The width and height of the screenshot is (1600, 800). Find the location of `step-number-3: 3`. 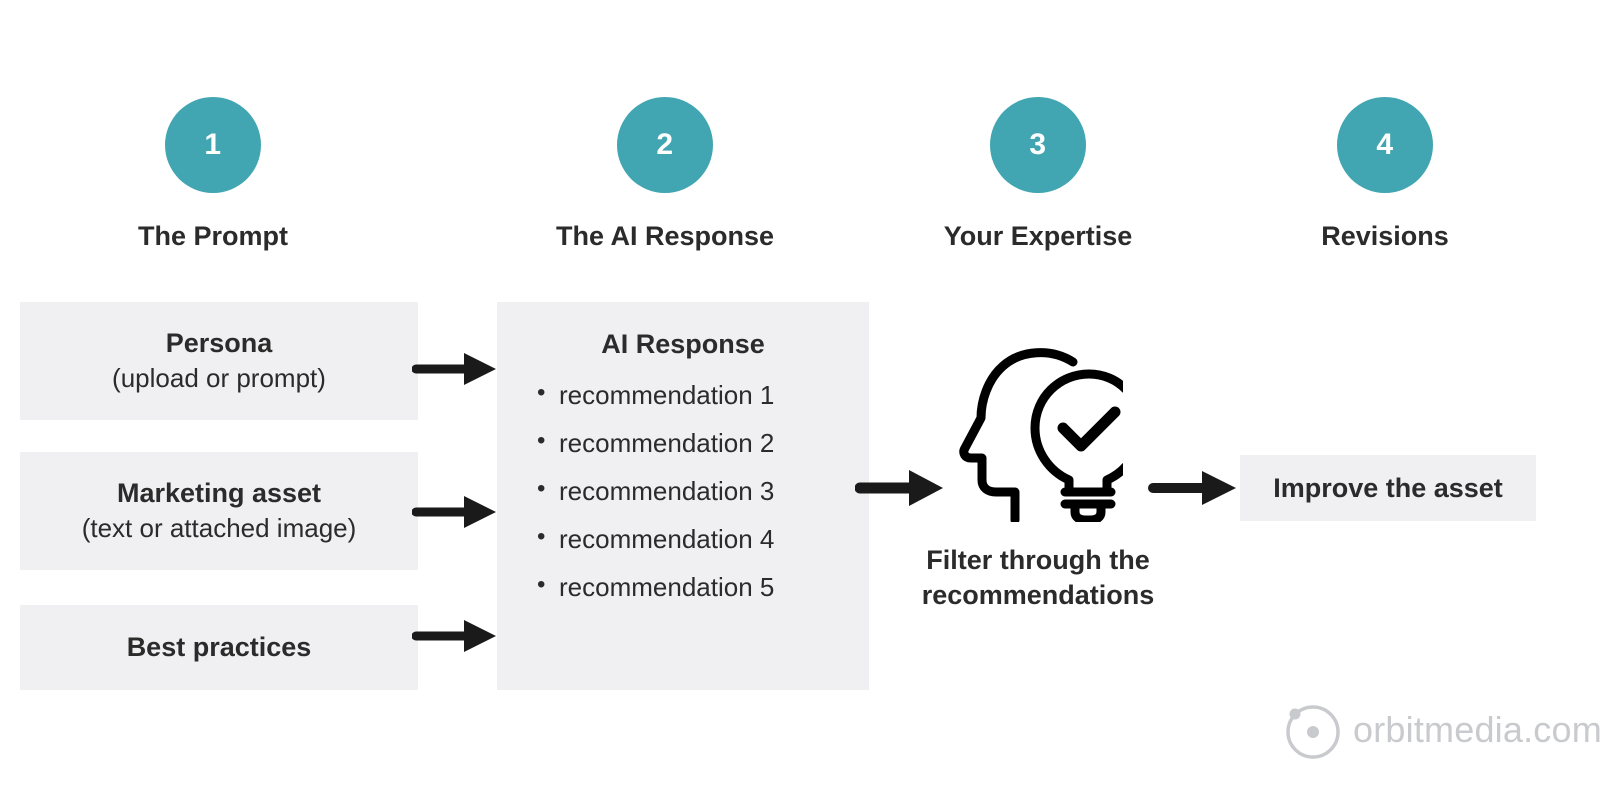

step-number-3: 3 is located at coordinates (1038, 144).